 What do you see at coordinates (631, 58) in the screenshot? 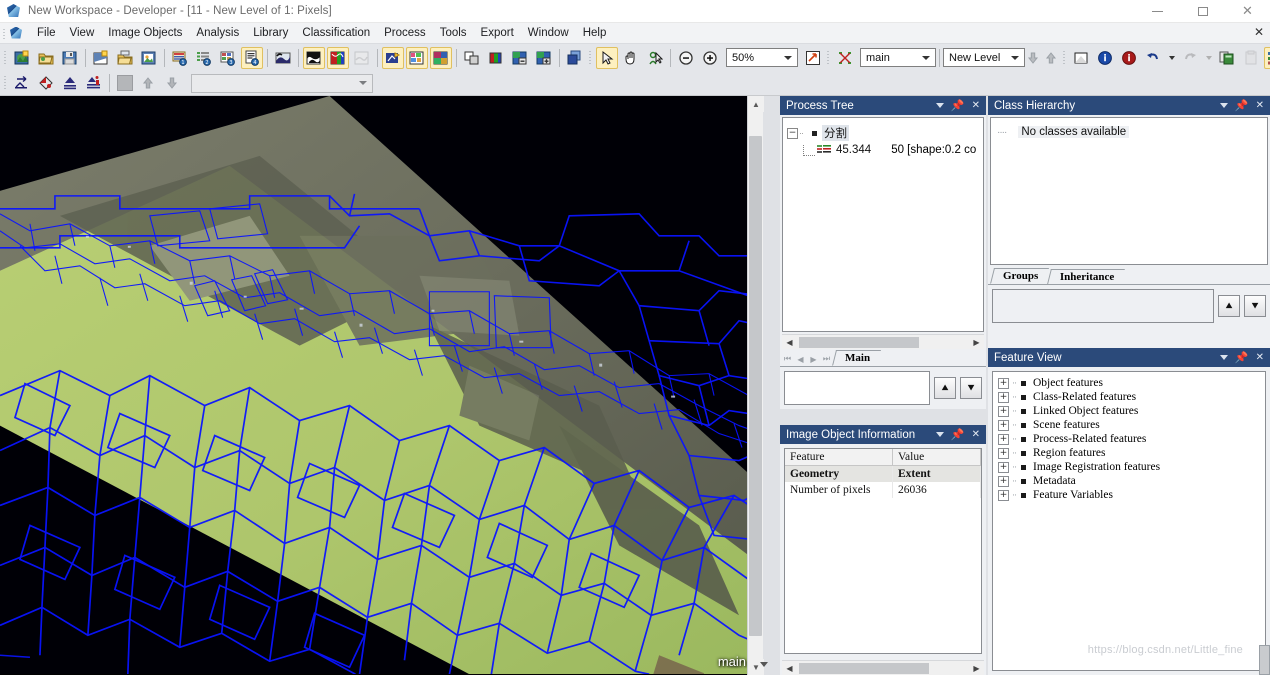
I see `pan-hand-icon` at bounding box center [631, 58].